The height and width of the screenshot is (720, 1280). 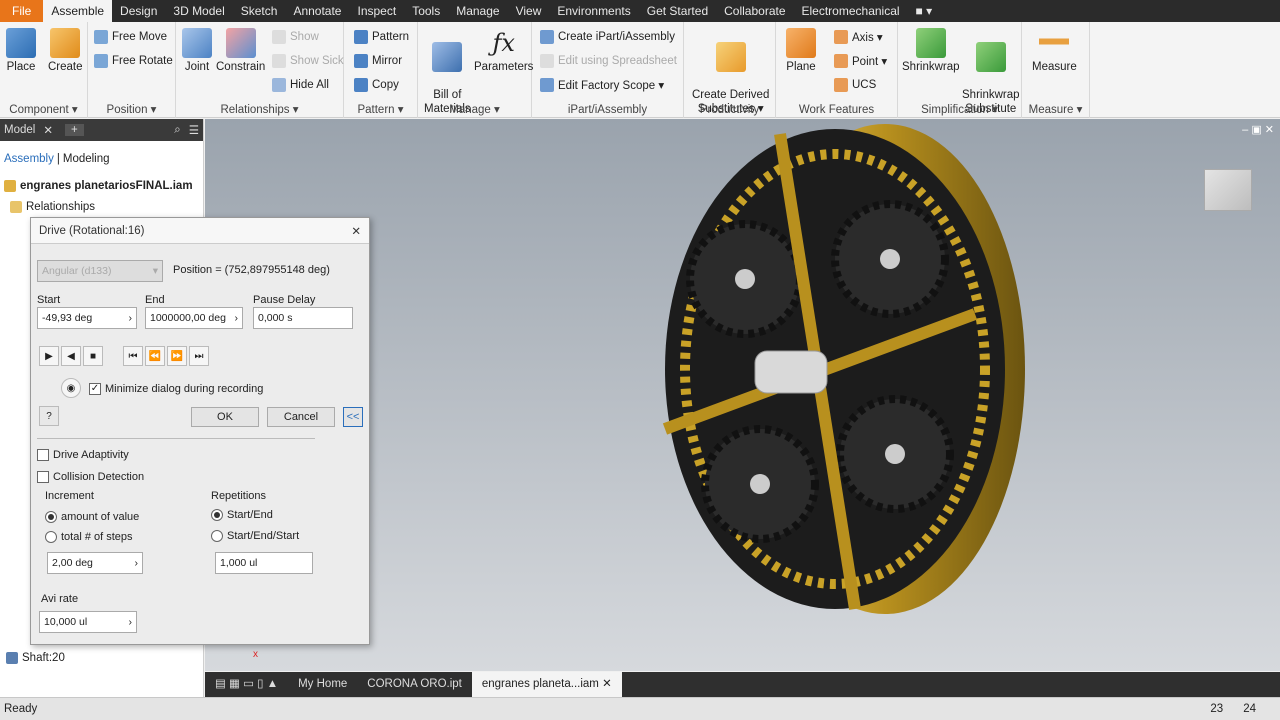 What do you see at coordinates (89, 537) in the screenshot?
I see `total-steps-radio: total # of steps` at bounding box center [89, 537].